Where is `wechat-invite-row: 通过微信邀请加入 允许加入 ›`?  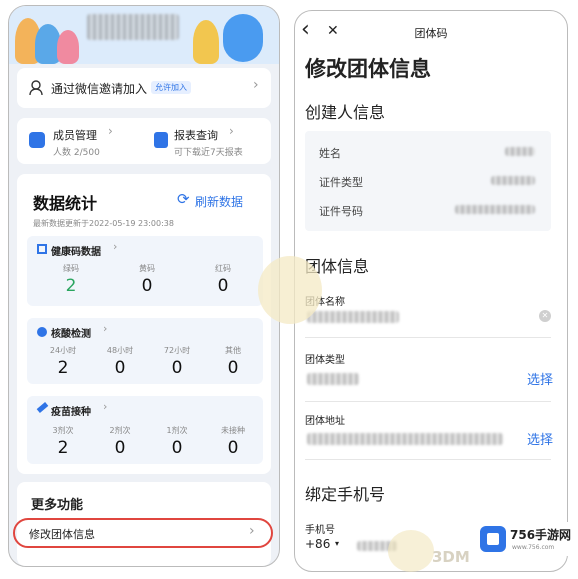 wechat-invite-row: 通过微信邀请加入 允许加入 › is located at coordinates (144, 88).